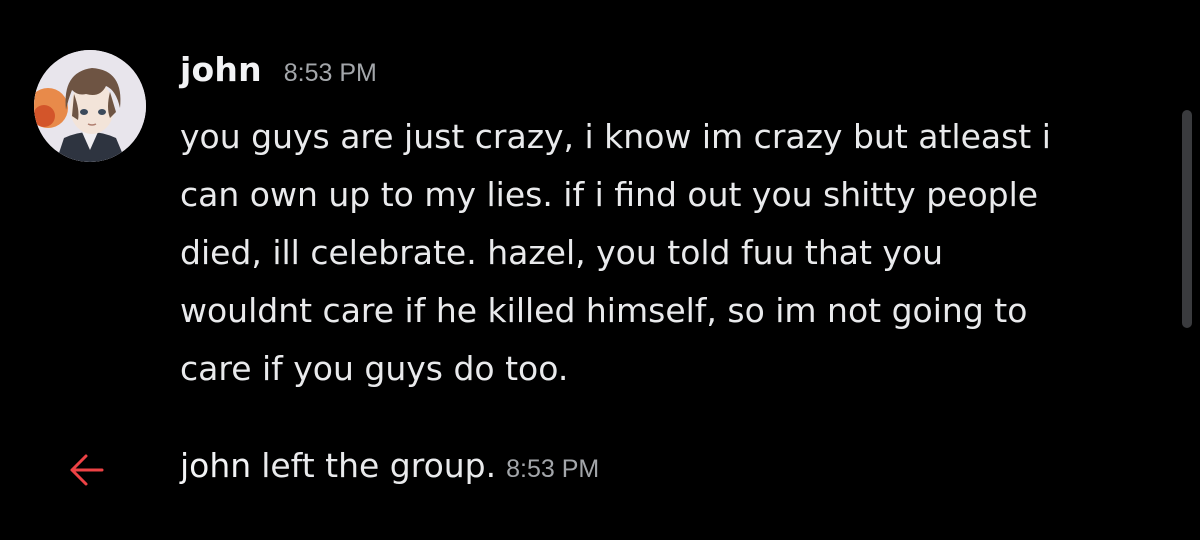 Image resolution: width=1200 pixels, height=540 pixels. What do you see at coordinates (374, 368) in the screenshot?
I see `message-line: care if you guys do too.` at bounding box center [374, 368].